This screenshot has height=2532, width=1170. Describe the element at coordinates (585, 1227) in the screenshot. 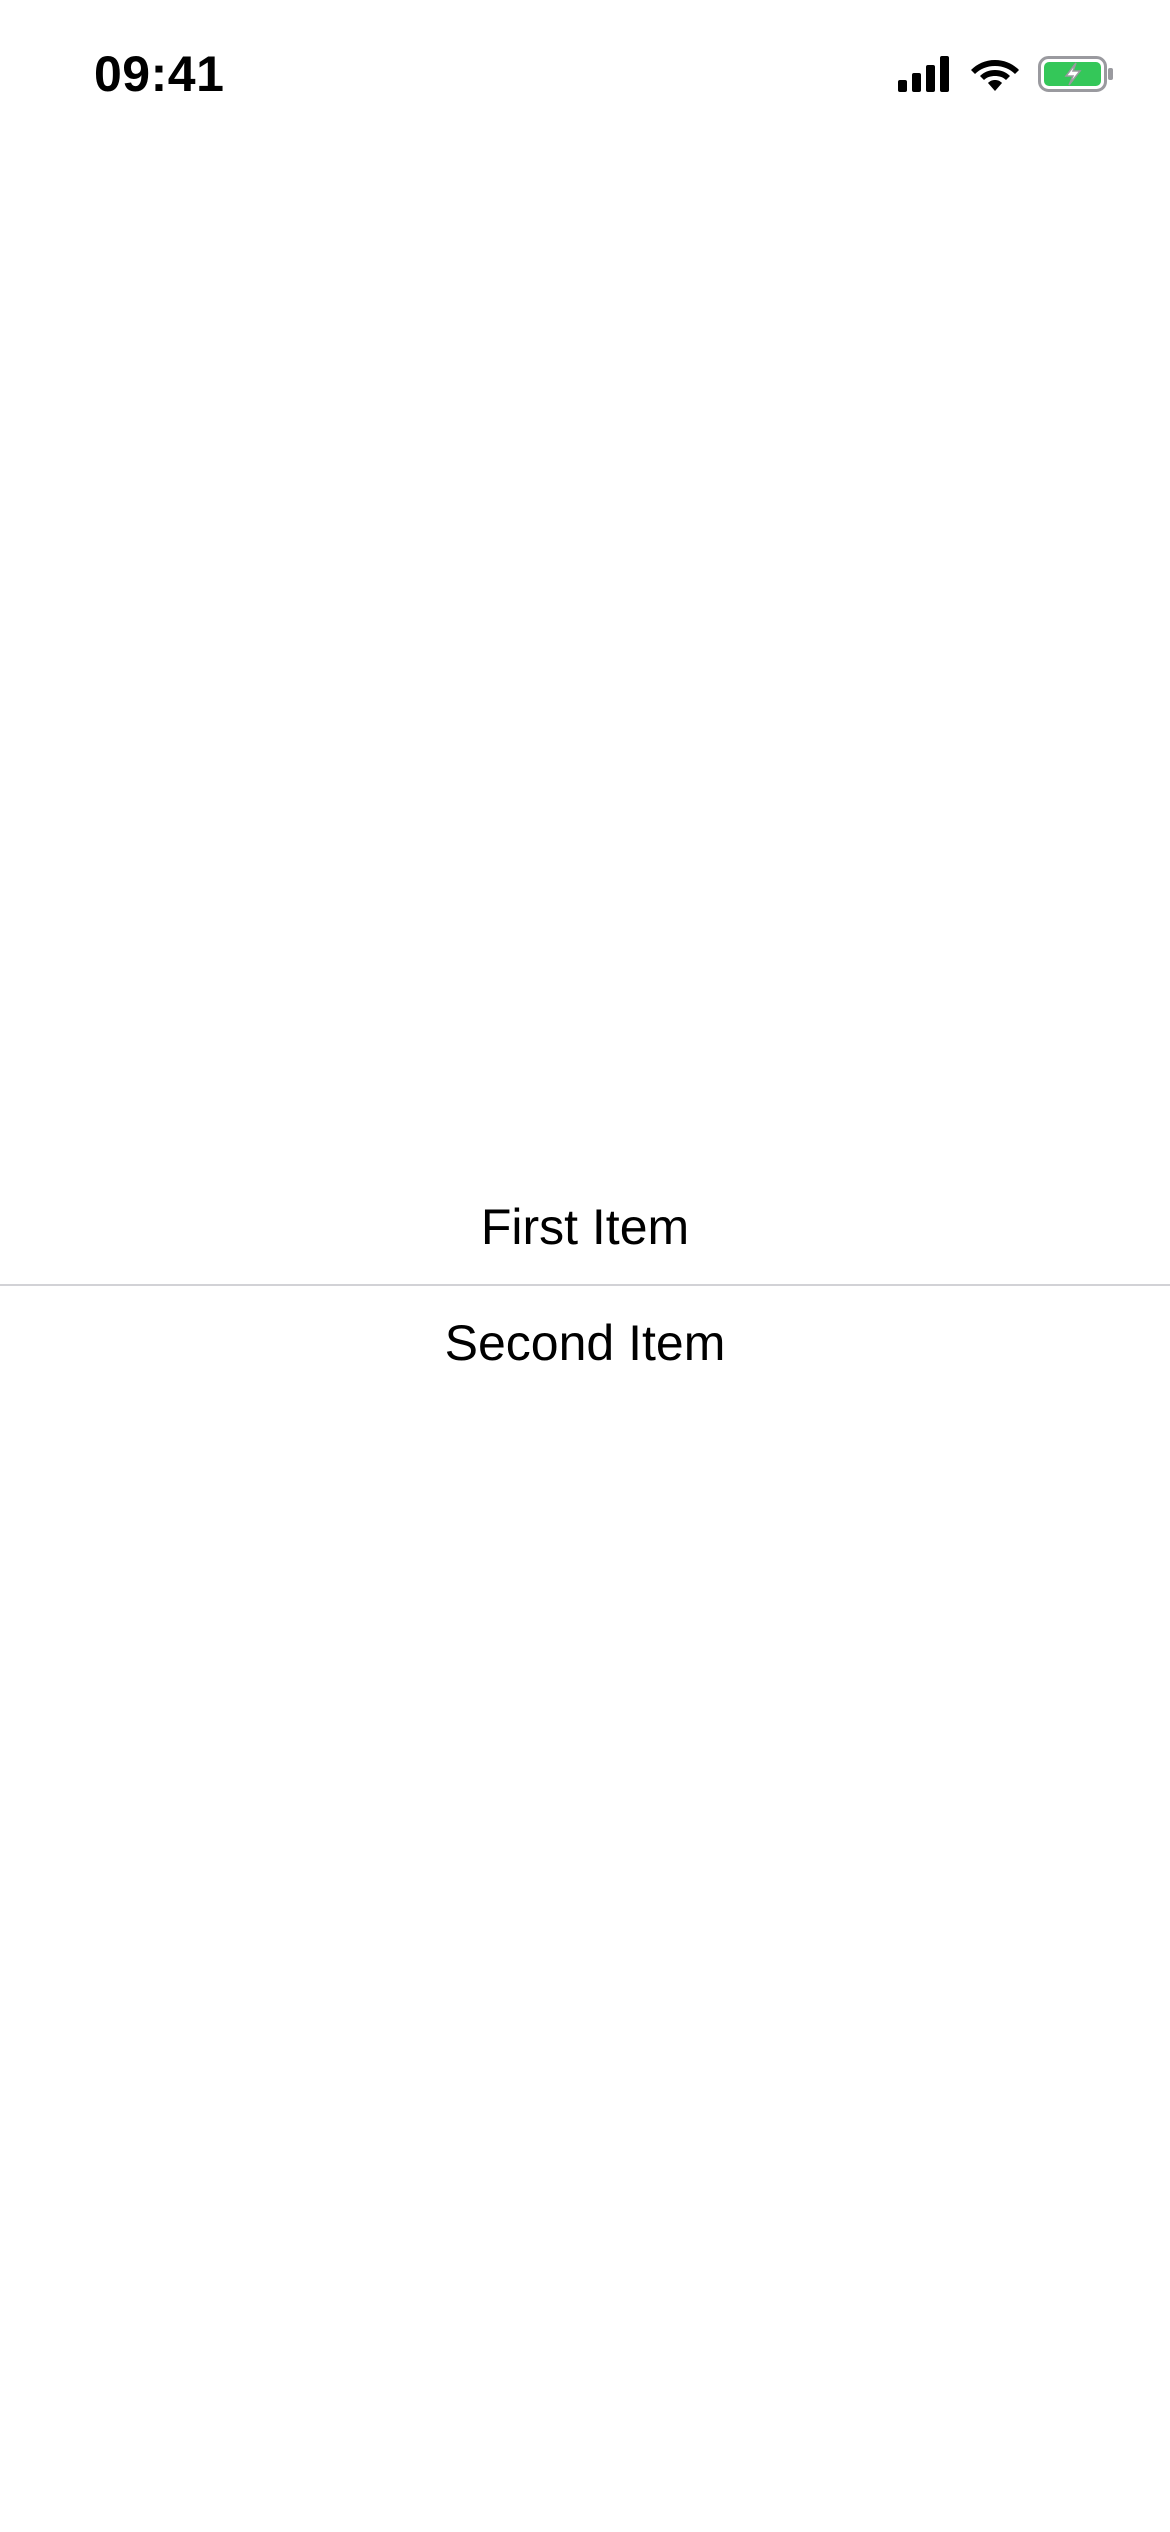

I see `list-item-first: First Item` at that location.